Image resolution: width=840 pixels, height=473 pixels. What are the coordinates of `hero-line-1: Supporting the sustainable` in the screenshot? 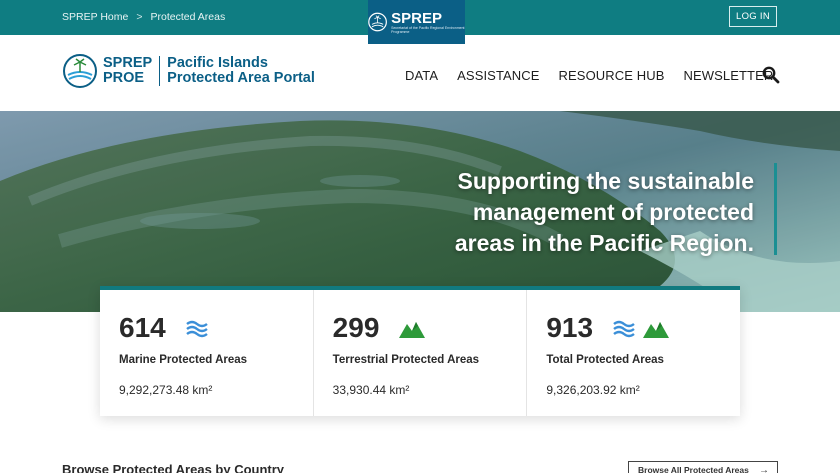 It's located at (605, 181).